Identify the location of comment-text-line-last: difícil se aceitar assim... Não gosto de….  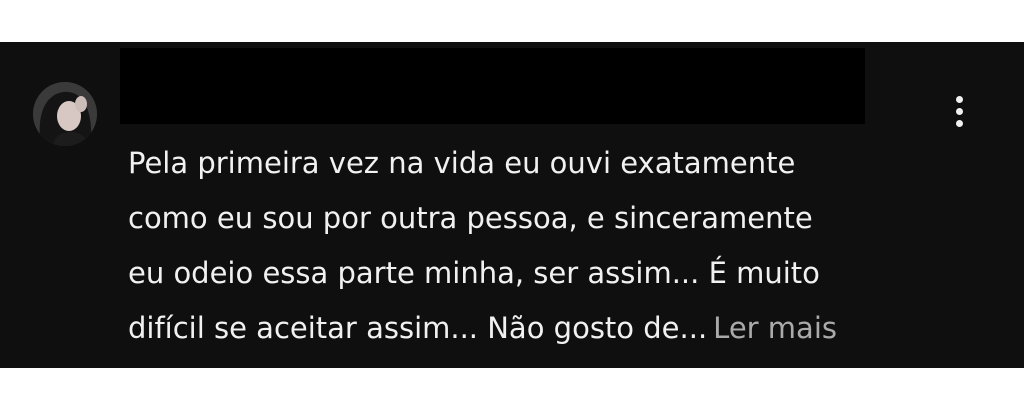
(548, 328).